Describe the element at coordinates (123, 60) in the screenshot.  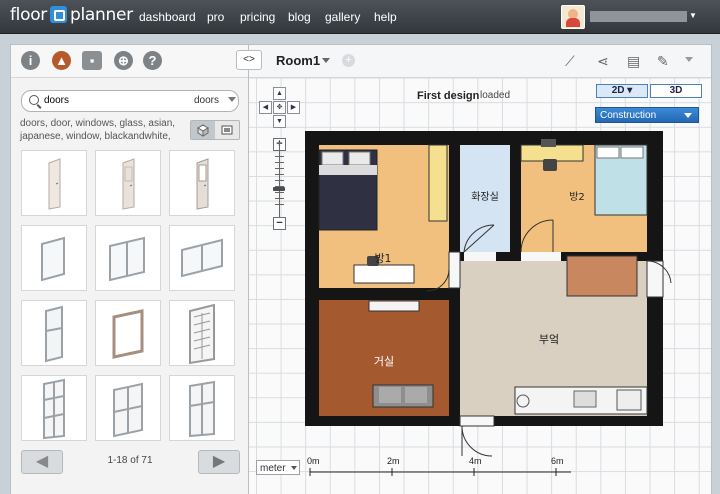
I see `globe-icon: ⊕` at that location.